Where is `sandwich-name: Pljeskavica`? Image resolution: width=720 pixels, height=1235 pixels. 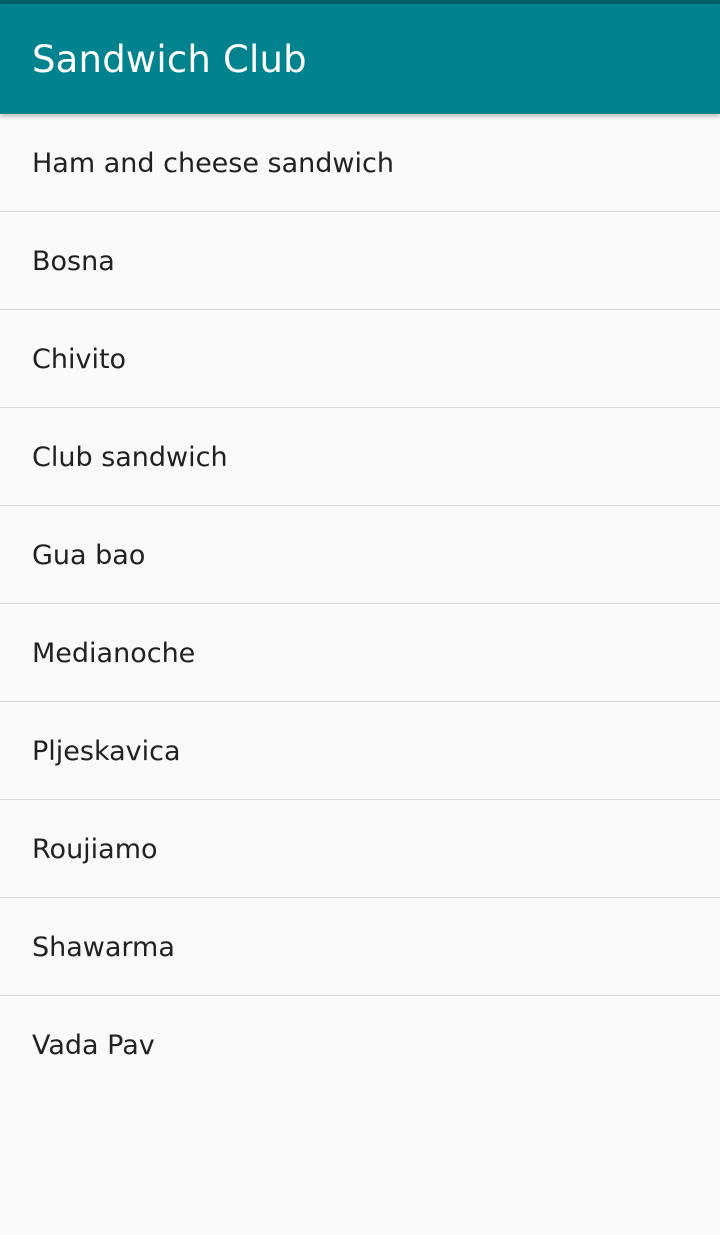
sandwich-name: Pljeskavica is located at coordinates (106, 751).